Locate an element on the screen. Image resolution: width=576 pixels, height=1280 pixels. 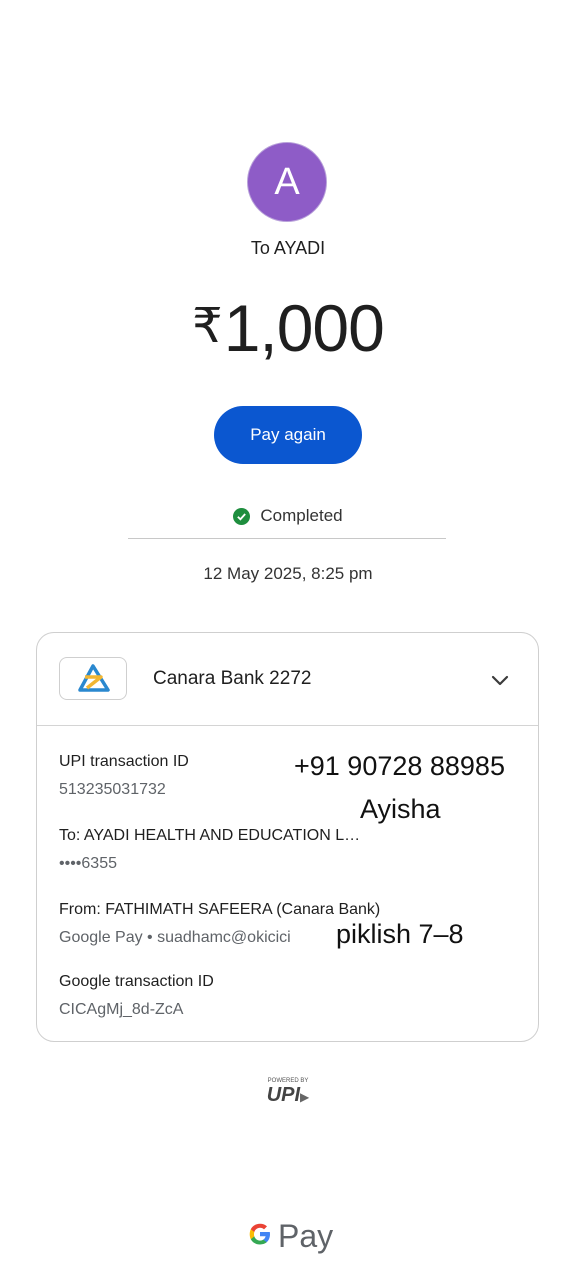
gpay-text: Pay is located at coordinates (306, 1236).